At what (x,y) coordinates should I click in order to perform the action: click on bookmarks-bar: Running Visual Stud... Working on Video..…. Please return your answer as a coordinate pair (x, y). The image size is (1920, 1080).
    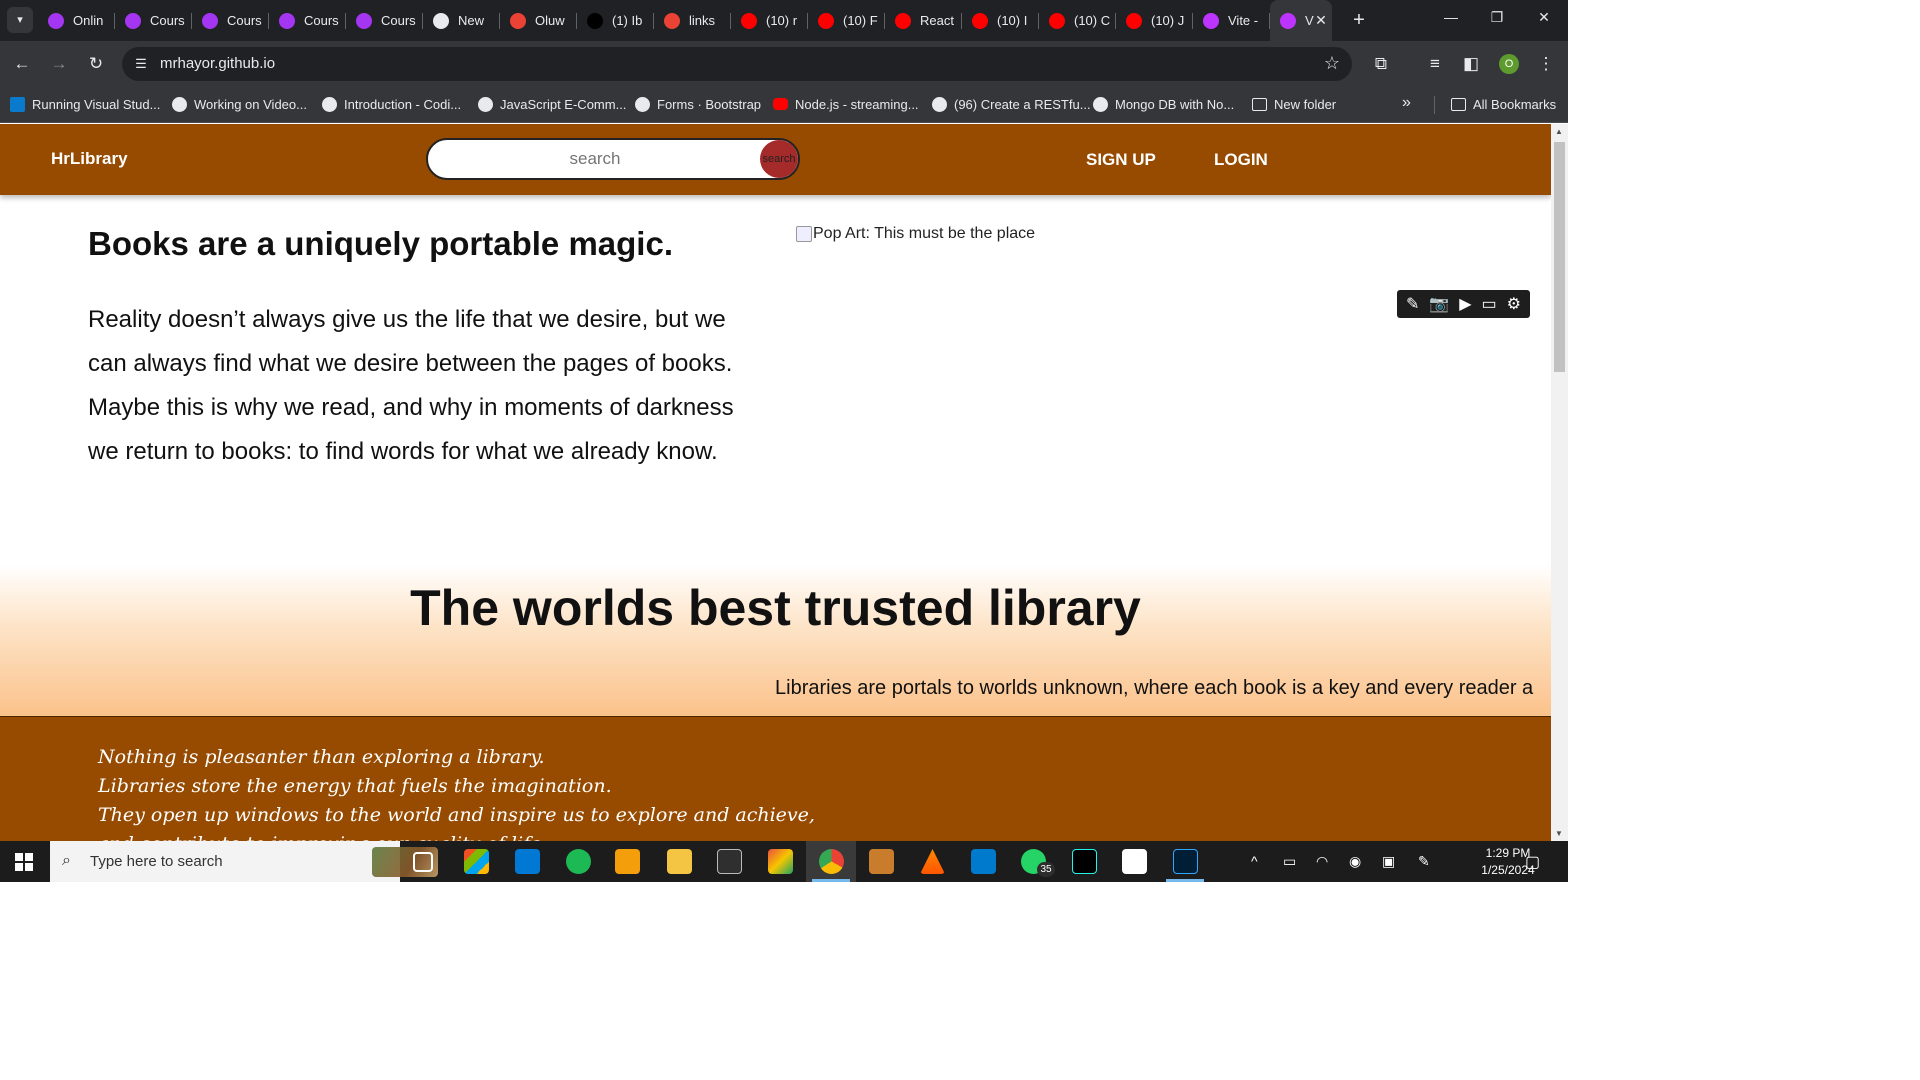
    Looking at the image, I should click on (784, 105).